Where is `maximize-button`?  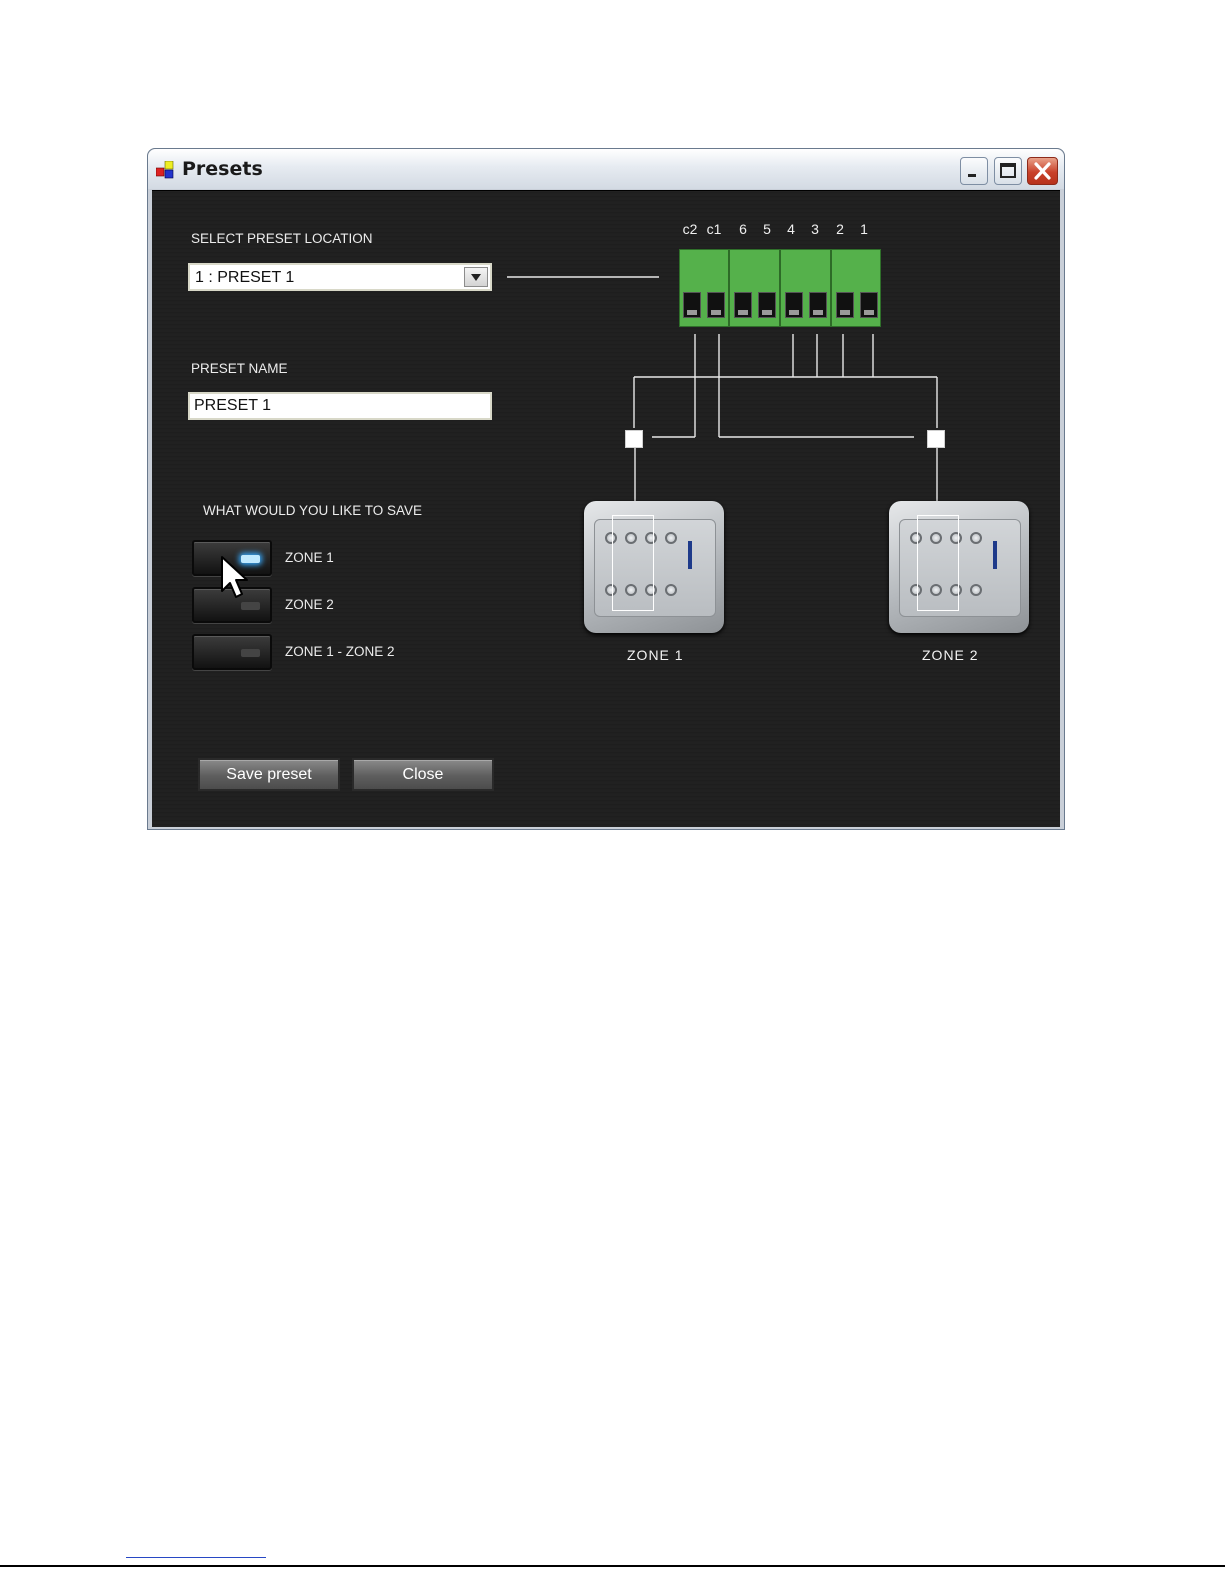
maximize-button is located at coordinates (1008, 171).